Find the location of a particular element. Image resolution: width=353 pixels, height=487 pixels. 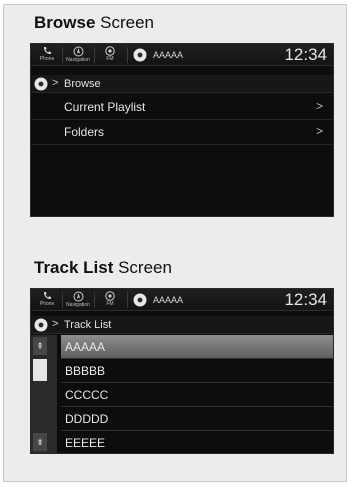

scroll-up-icon: ⇞ is located at coordinates (40, 346).